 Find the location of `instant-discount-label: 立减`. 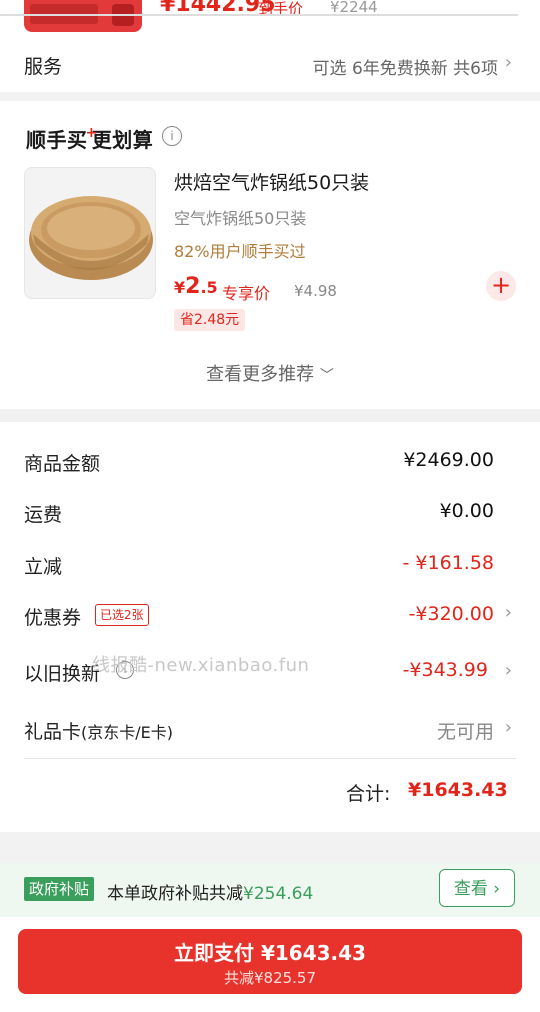

instant-discount-label: 立减 is located at coordinates (43, 567).